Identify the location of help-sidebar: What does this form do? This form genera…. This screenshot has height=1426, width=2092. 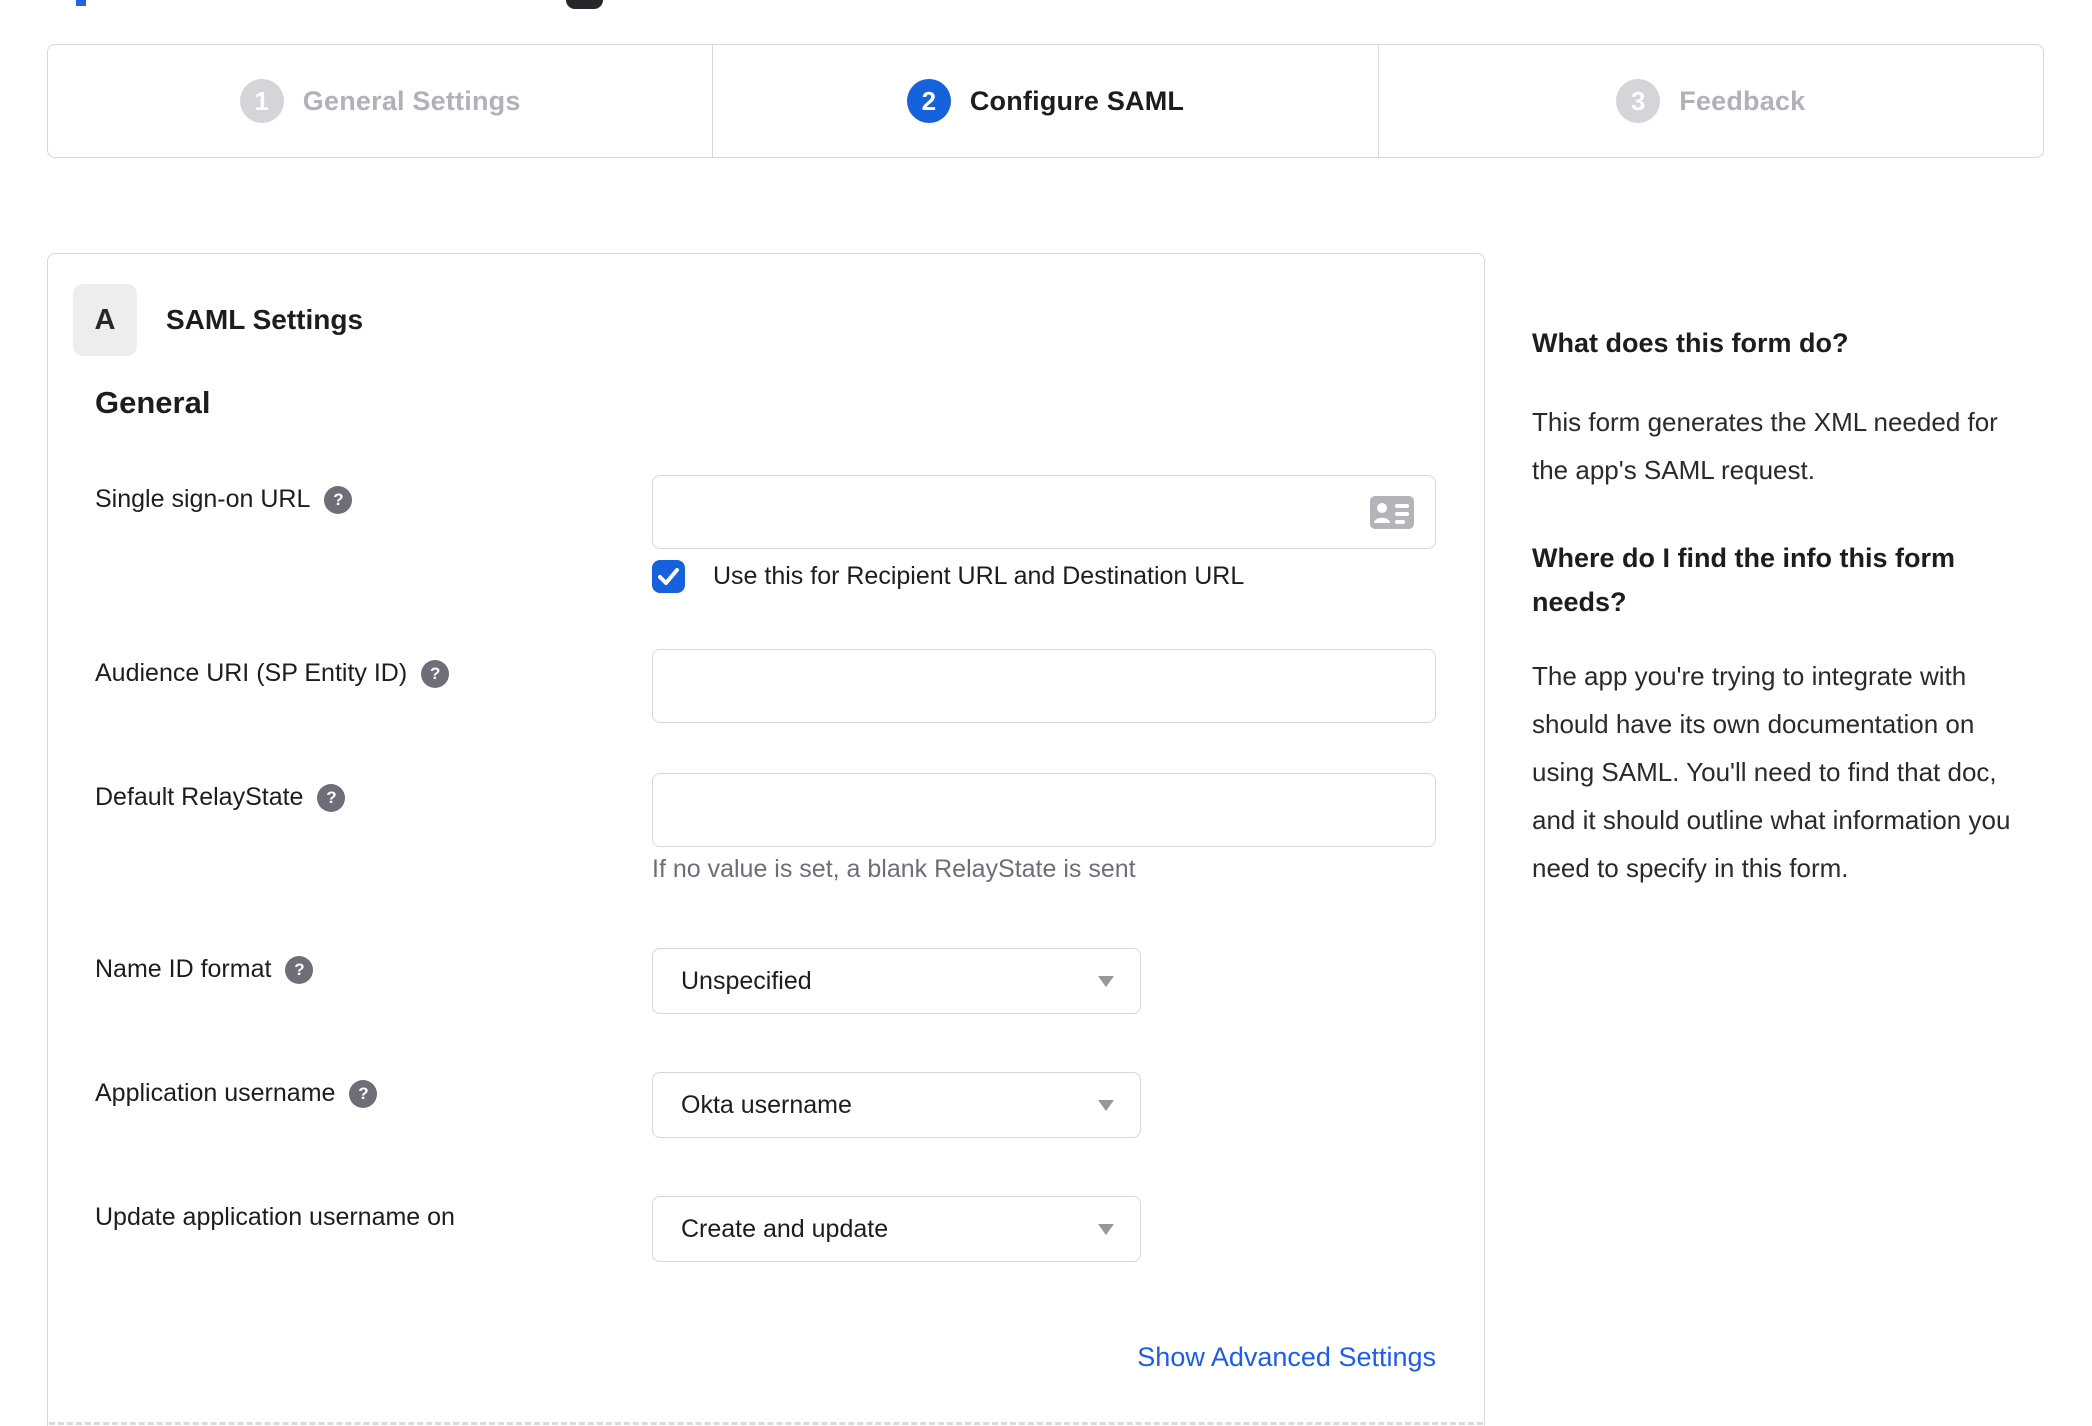
(1782, 609).